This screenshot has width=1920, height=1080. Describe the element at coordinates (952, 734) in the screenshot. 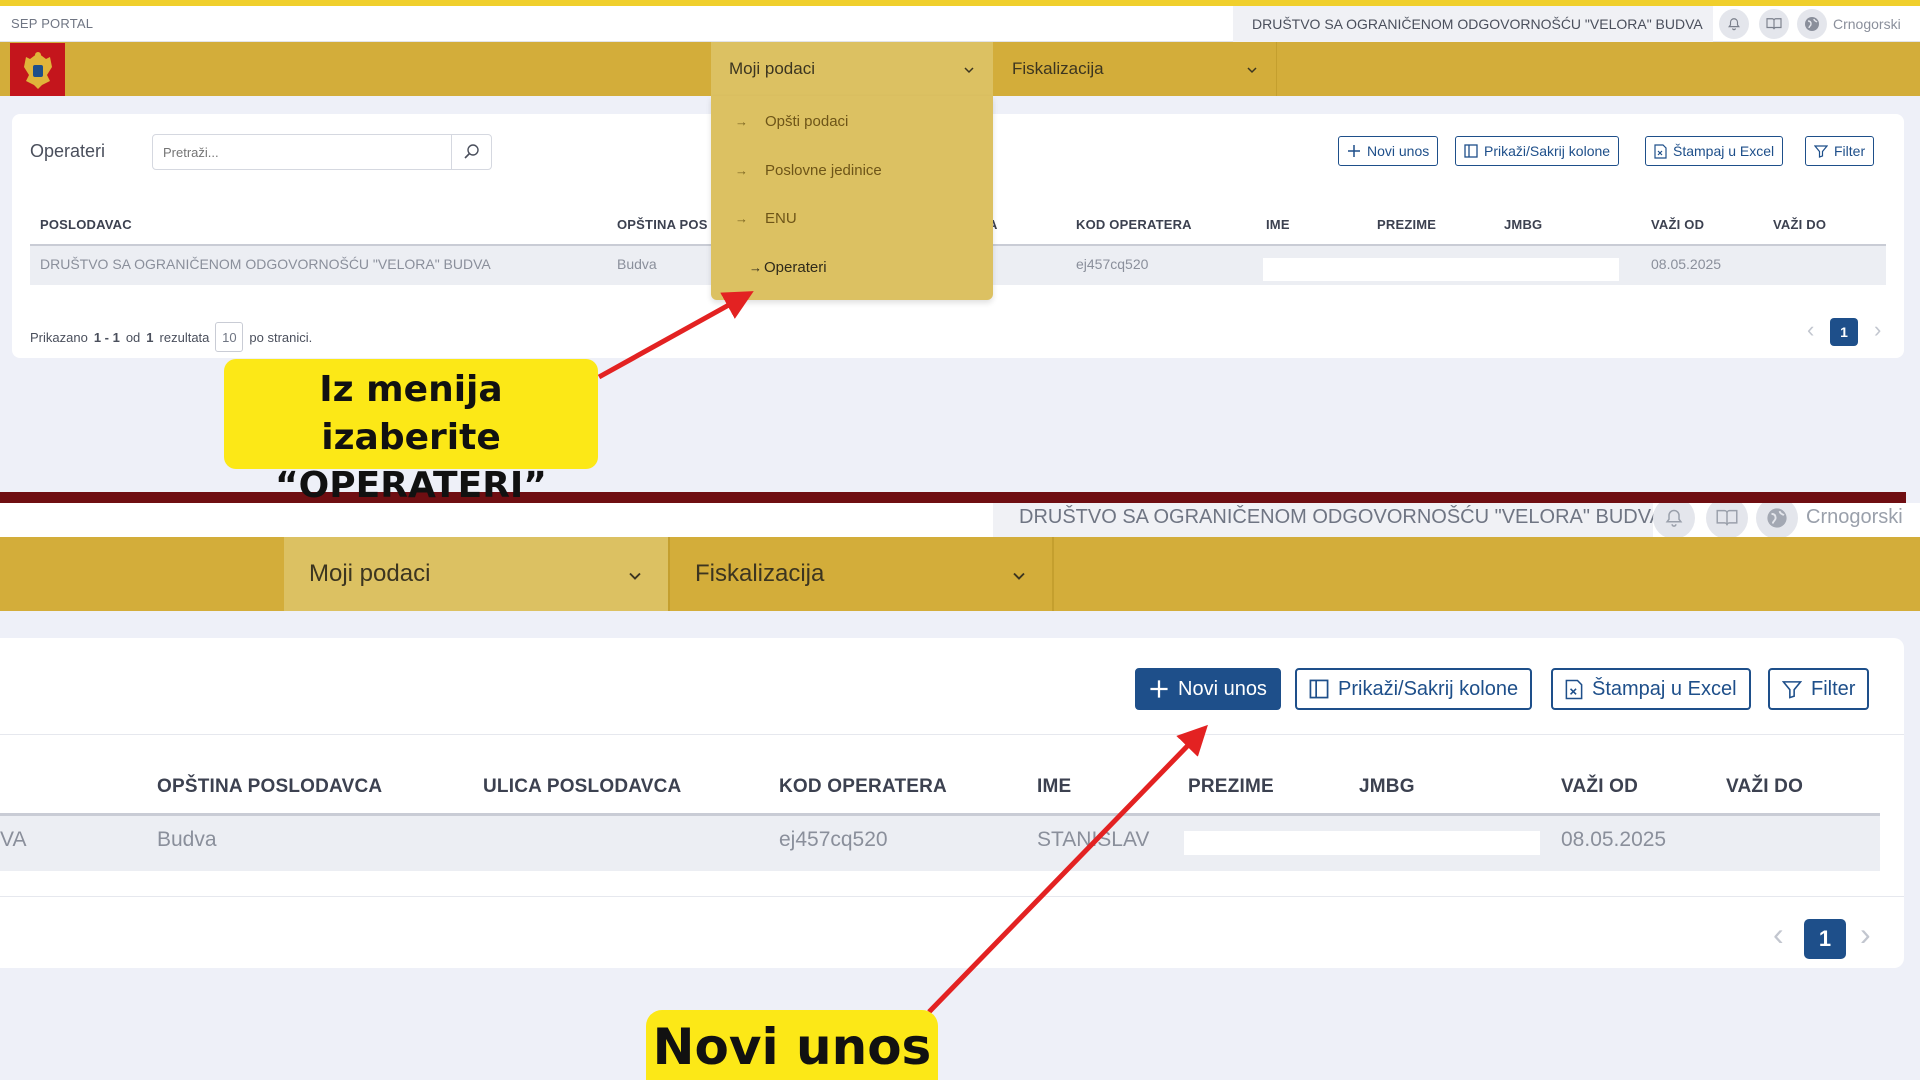

I see `toolbar-divider` at that location.